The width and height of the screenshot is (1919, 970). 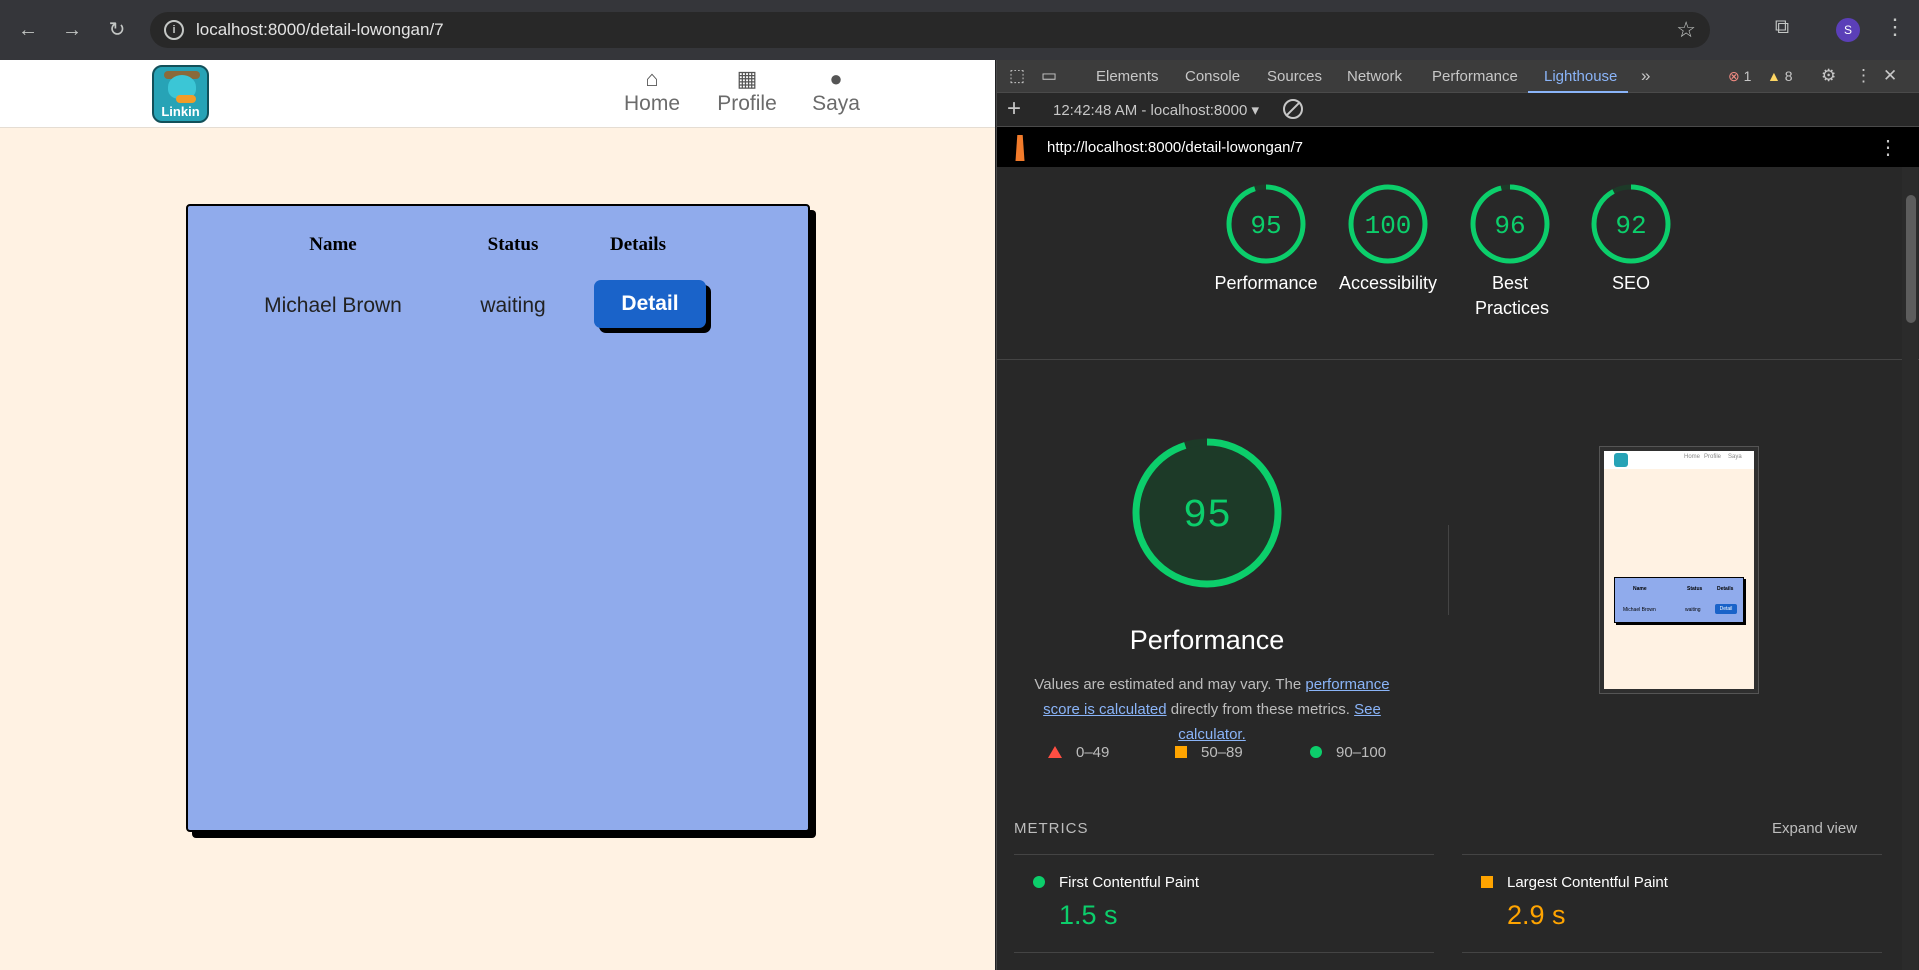 What do you see at coordinates (1388, 283) in the screenshot?
I see `score-label: Accessibility` at bounding box center [1388, 283].